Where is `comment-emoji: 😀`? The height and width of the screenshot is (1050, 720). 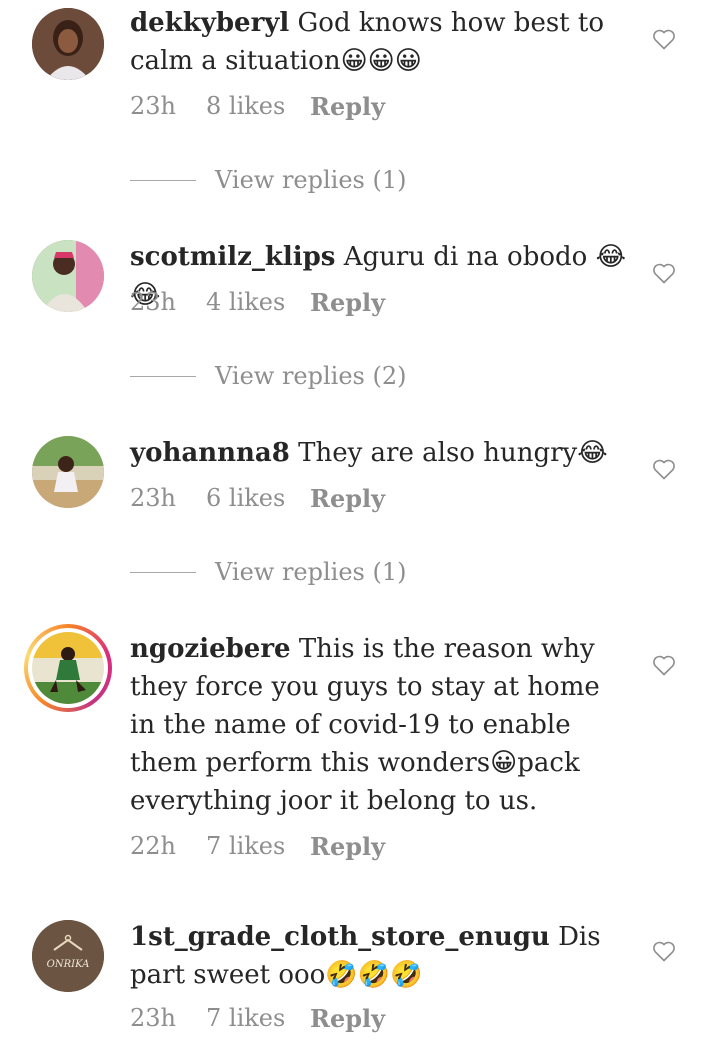 comment-emoji: 😀 is located at coordinates (504, 763).